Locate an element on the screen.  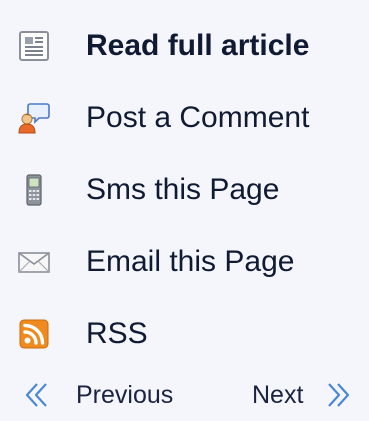
email-page-link: Email this Page is located at coordinates (184, 262).